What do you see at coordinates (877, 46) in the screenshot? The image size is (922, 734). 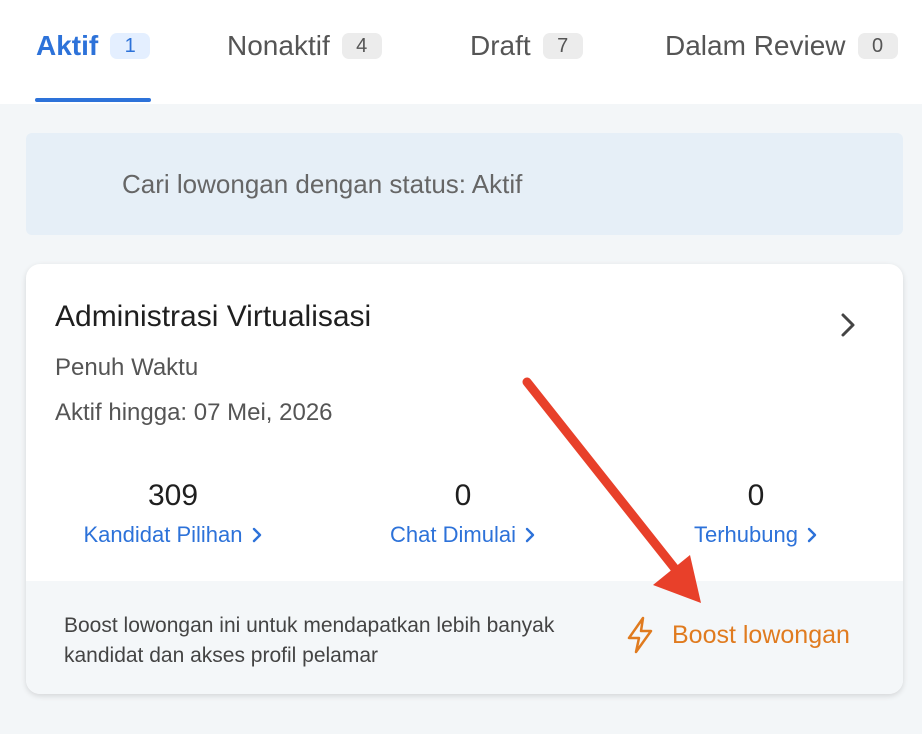 I see `tab-count-badge: 0` at bounding box center [877, 46].